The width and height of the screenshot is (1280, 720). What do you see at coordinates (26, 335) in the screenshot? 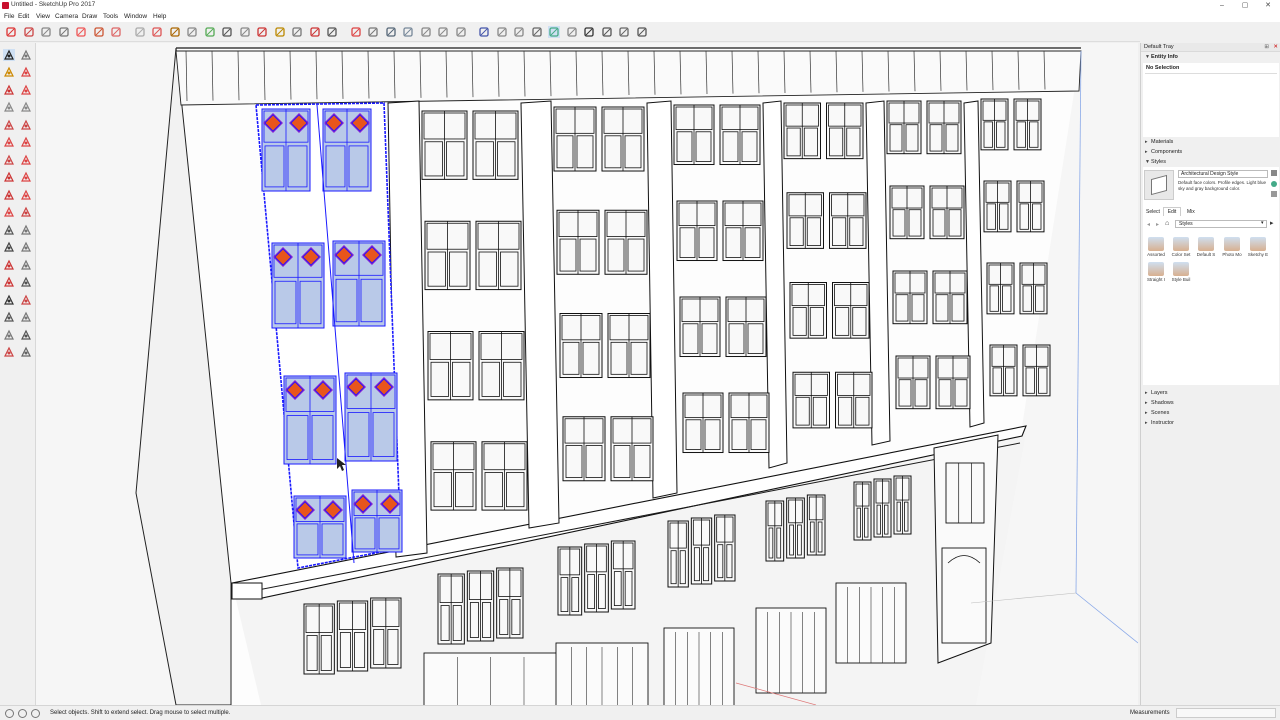
I see `look-around-icon` at bounding box center [26, 335].